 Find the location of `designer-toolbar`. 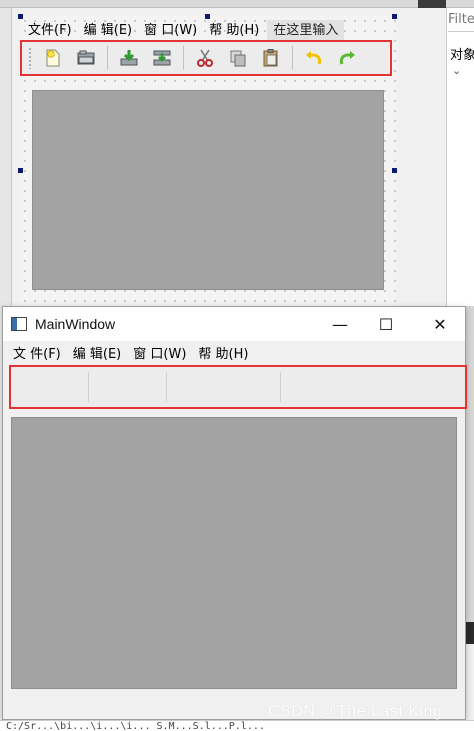

designer-toolbar is located at coordinates (206, 58).